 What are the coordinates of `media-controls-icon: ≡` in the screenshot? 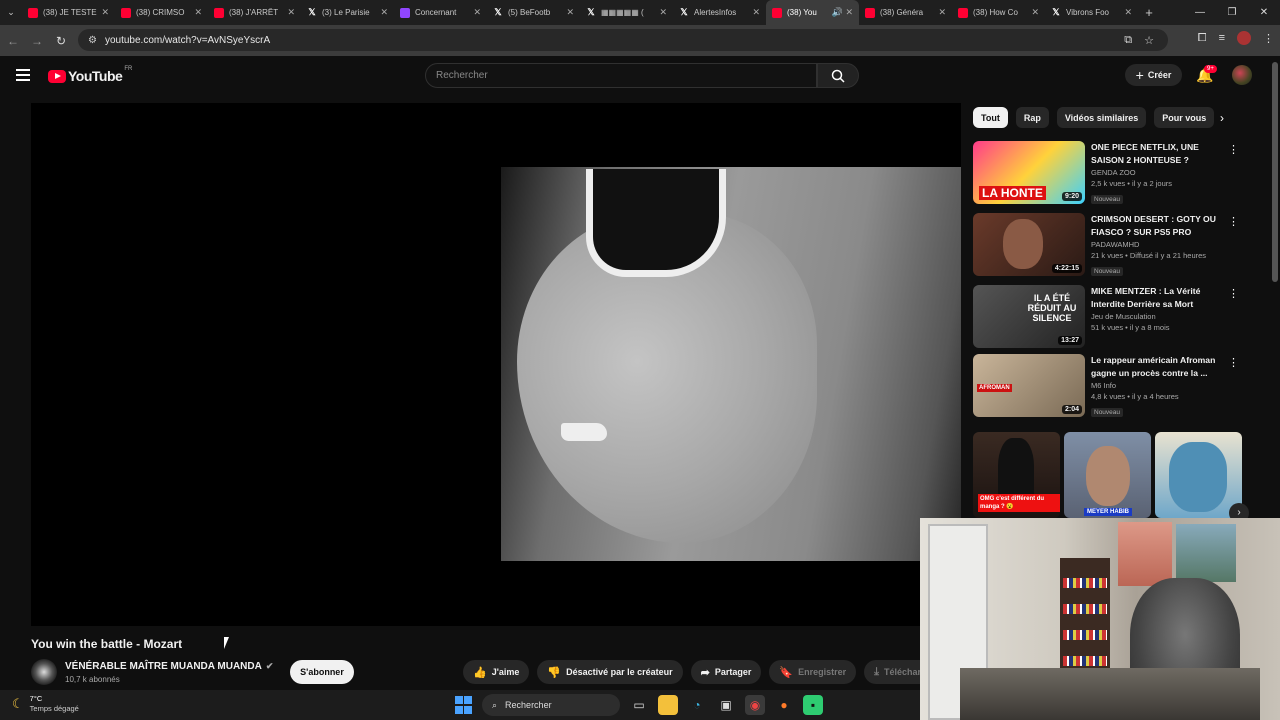 It's located at (1222, 38).